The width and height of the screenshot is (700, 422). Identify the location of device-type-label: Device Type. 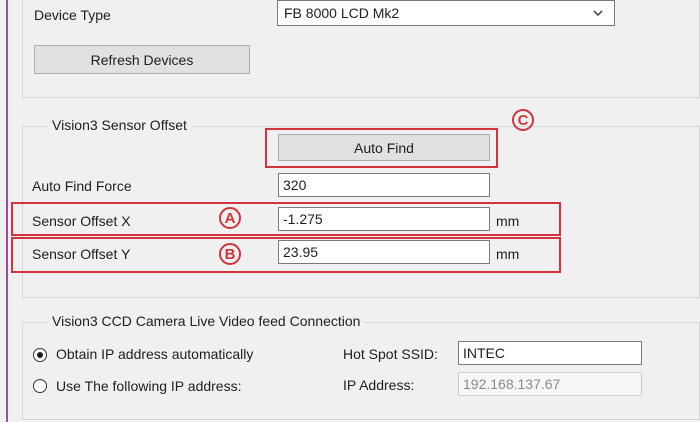
(72, 15).